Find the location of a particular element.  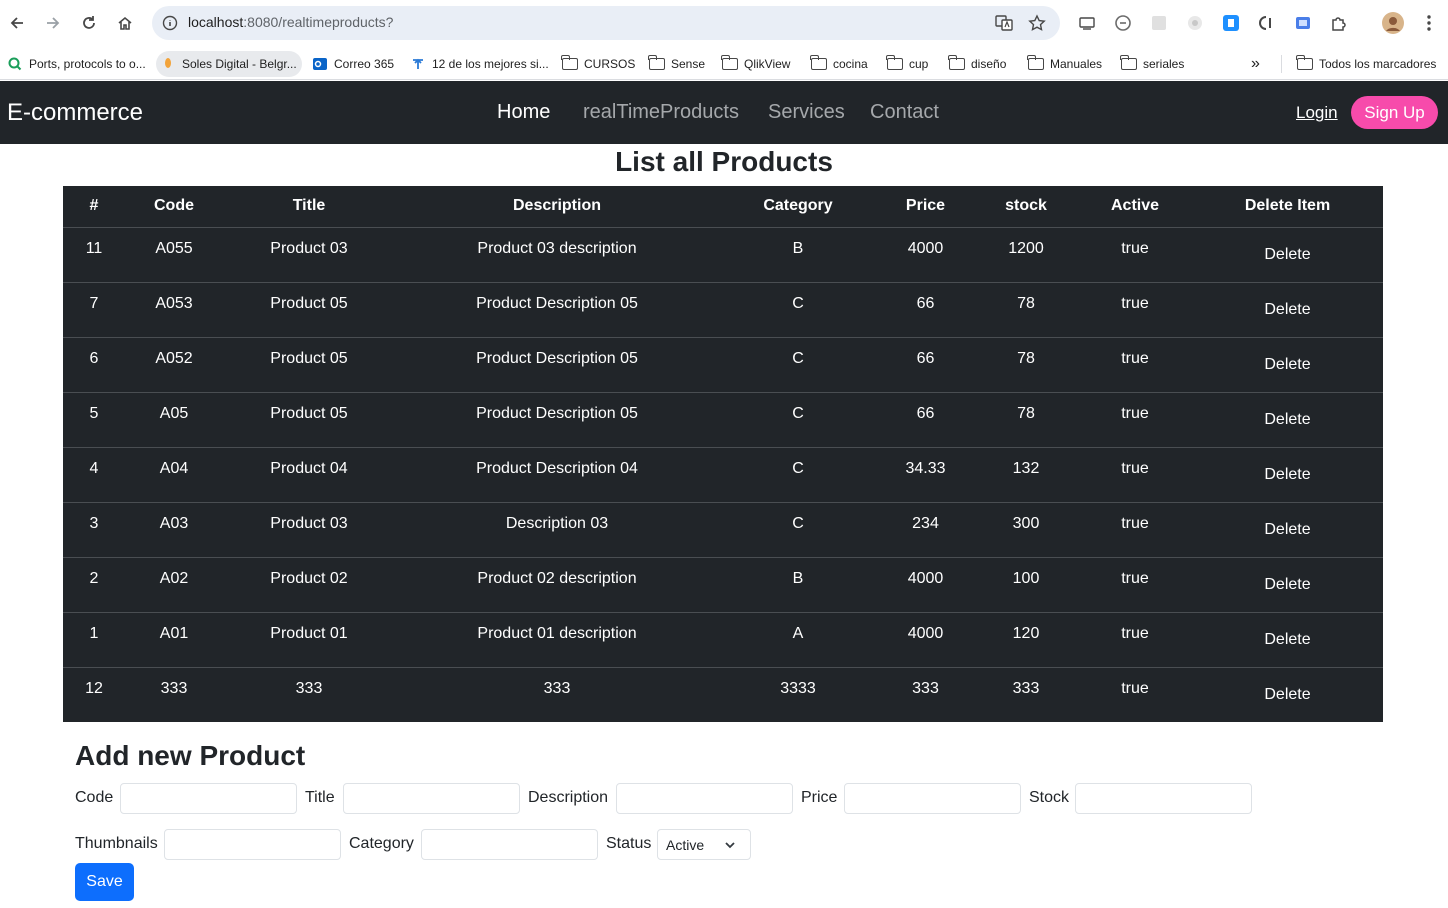

table-cell: 6 is located at coordinates (94, 365).